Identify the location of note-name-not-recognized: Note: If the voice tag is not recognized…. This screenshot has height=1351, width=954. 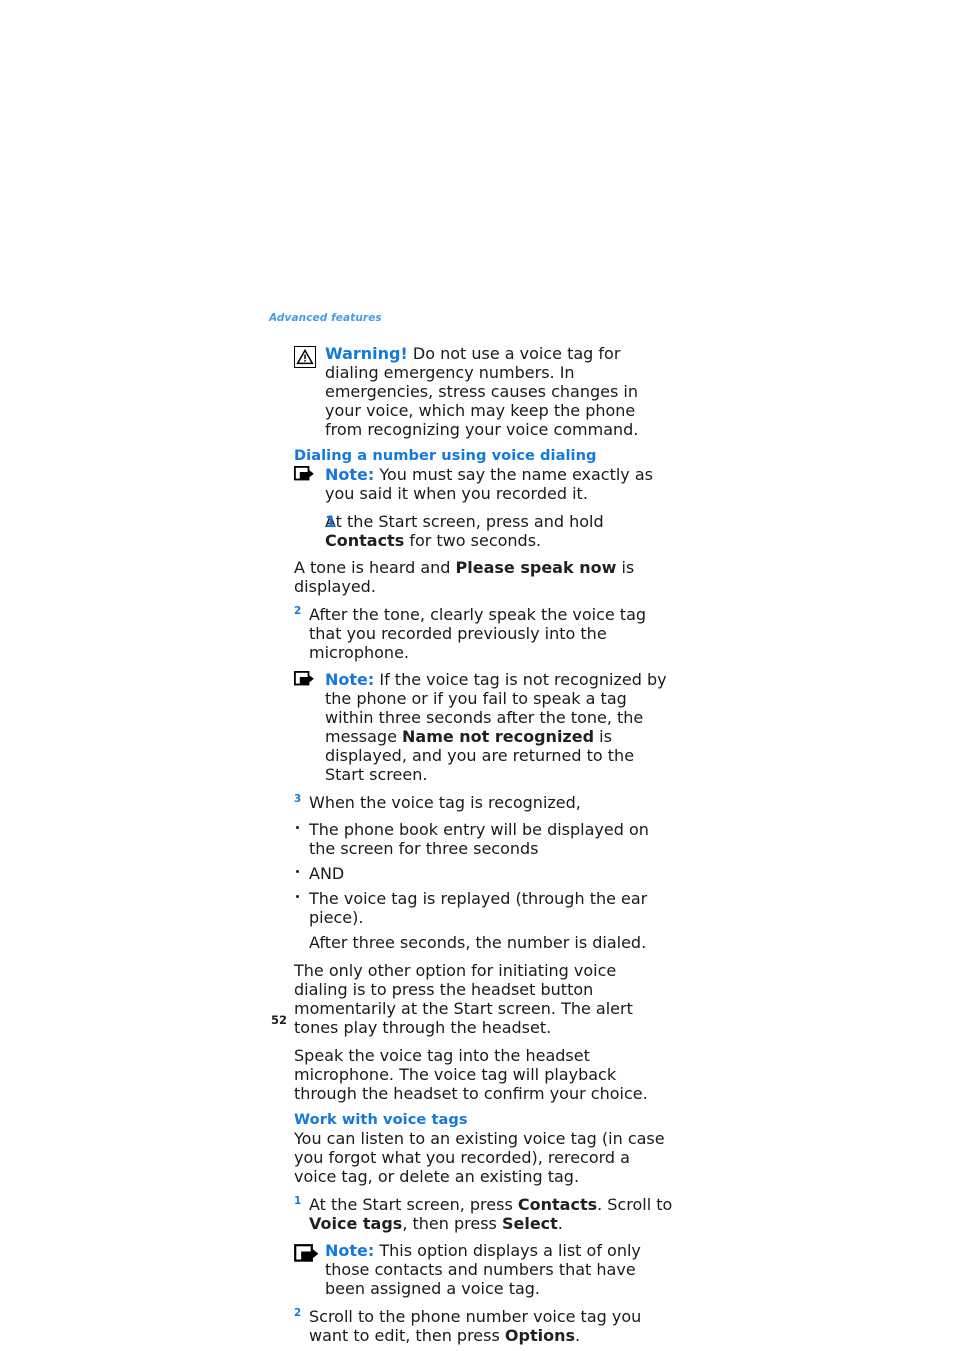
(471, 727).